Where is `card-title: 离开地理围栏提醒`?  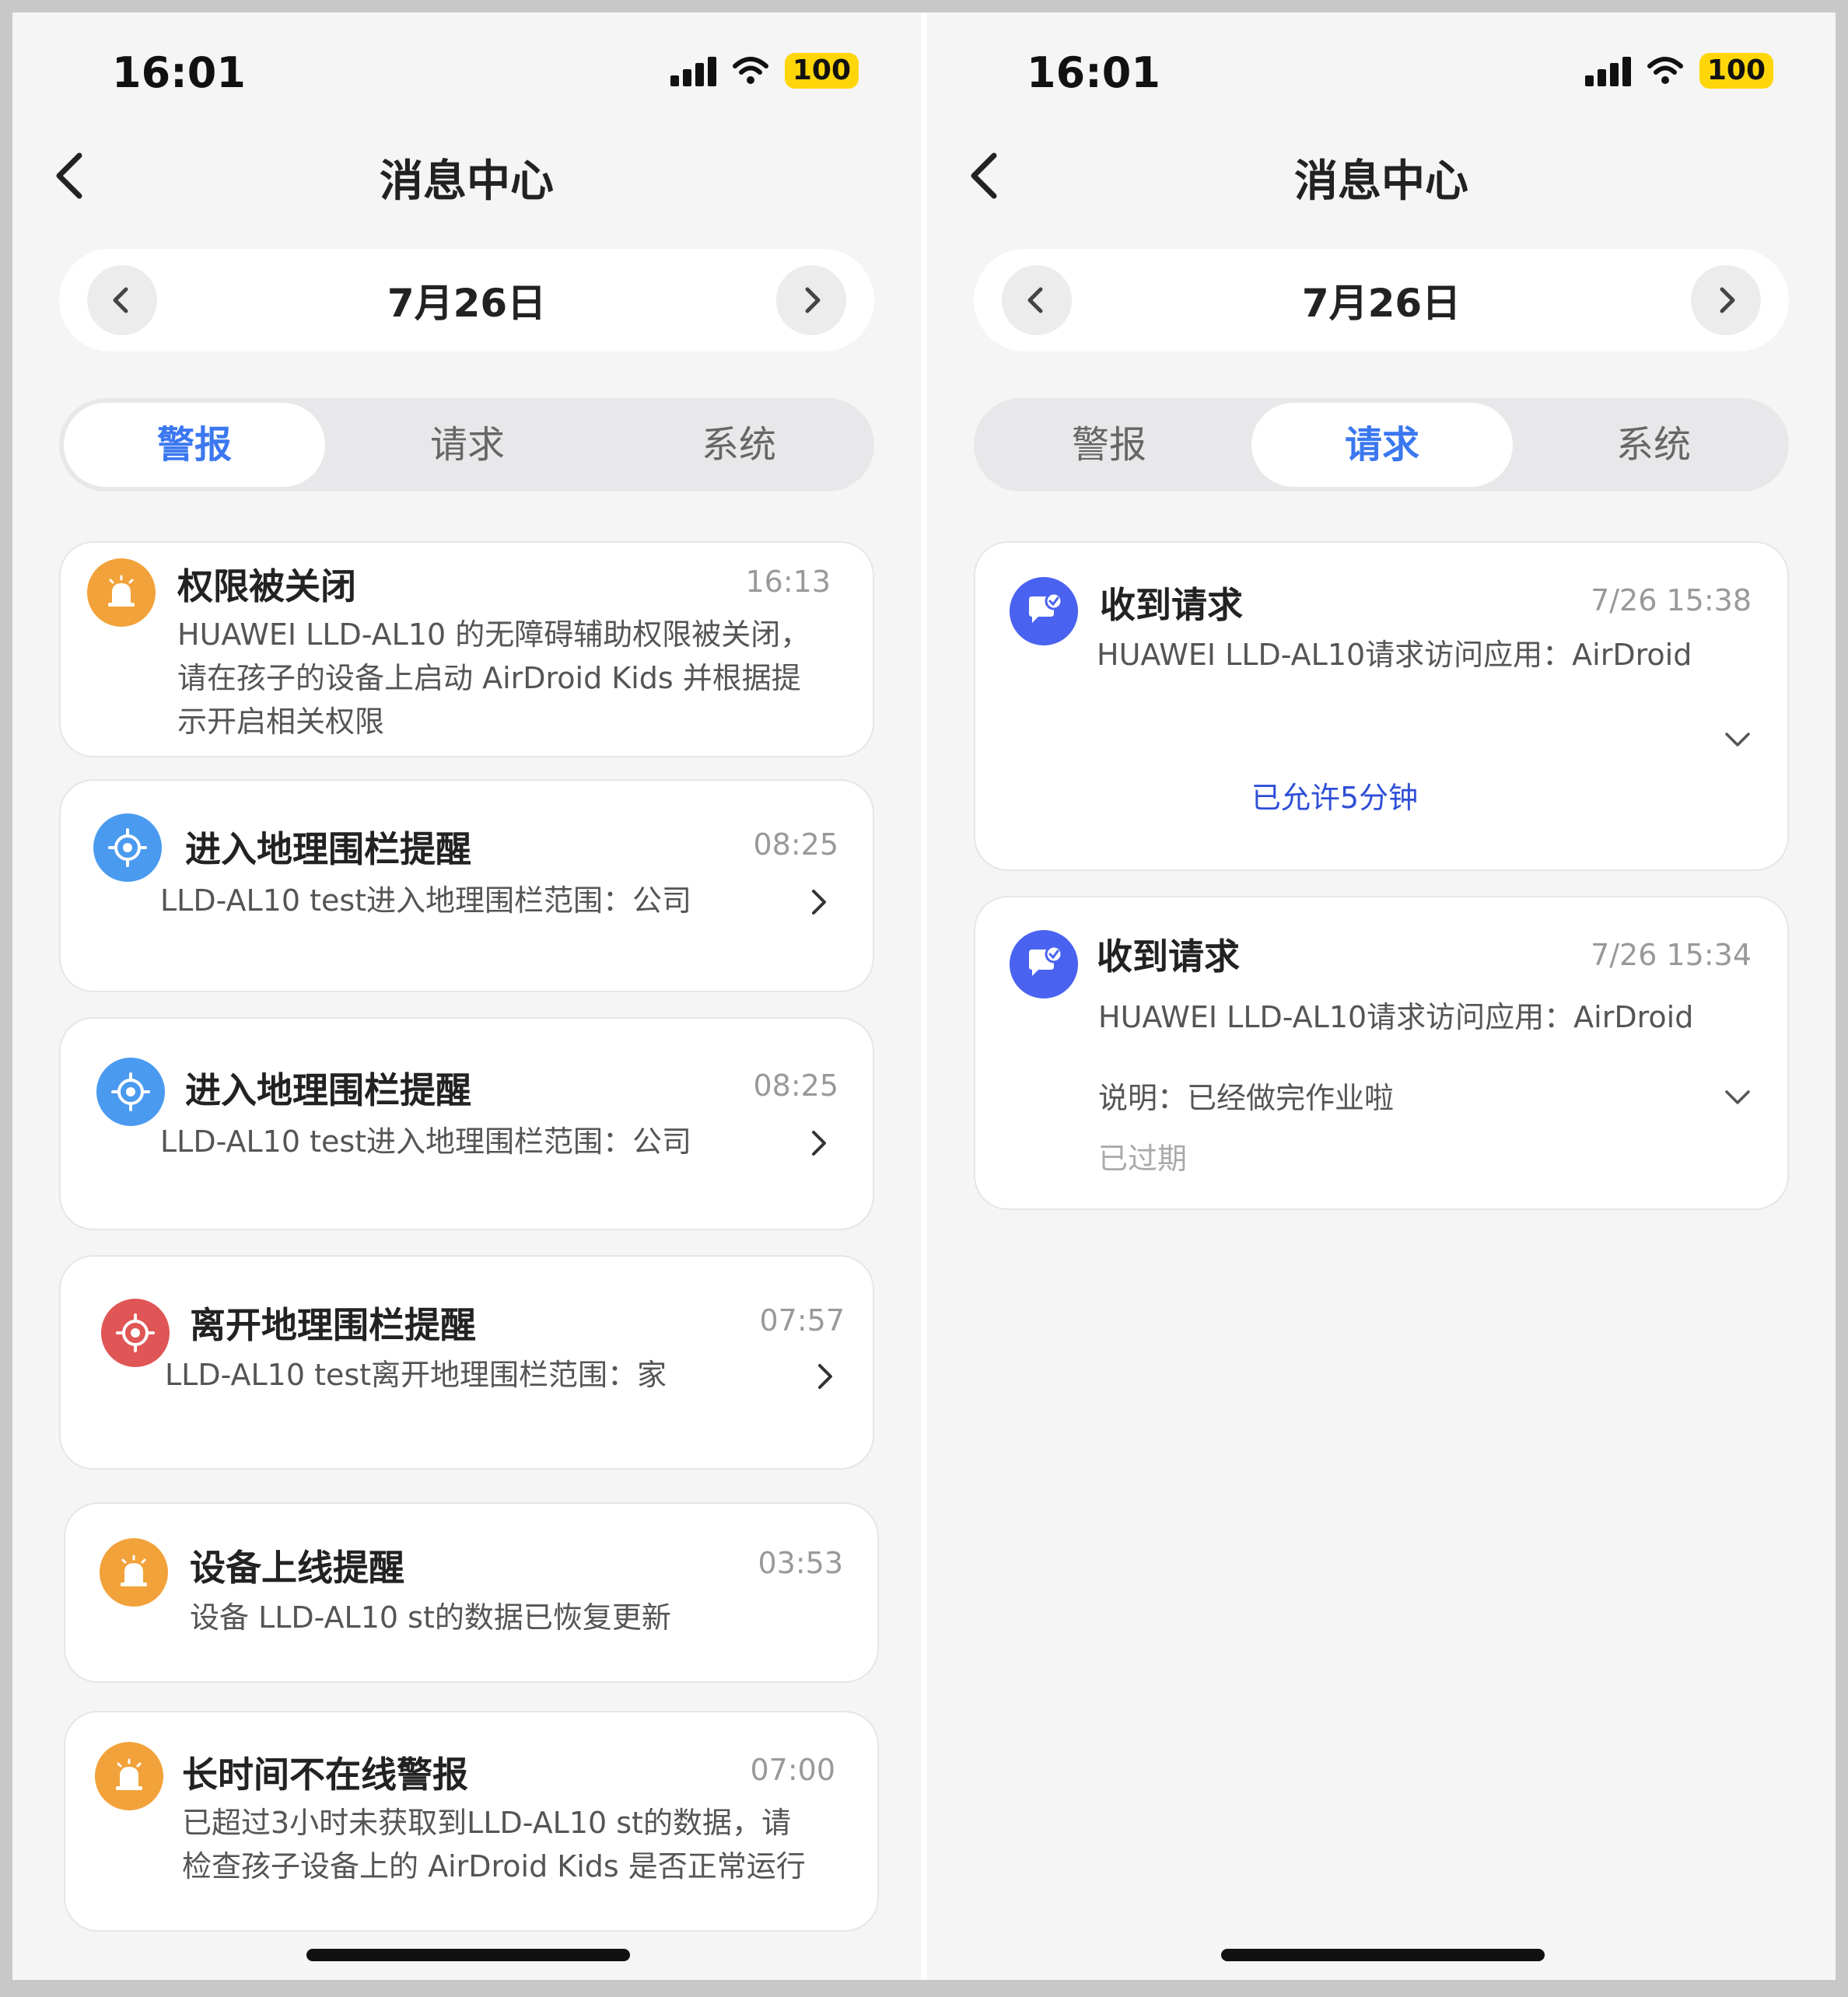
card-title: 离开地理围栏提醒 is located at coordinates (333, 1325).